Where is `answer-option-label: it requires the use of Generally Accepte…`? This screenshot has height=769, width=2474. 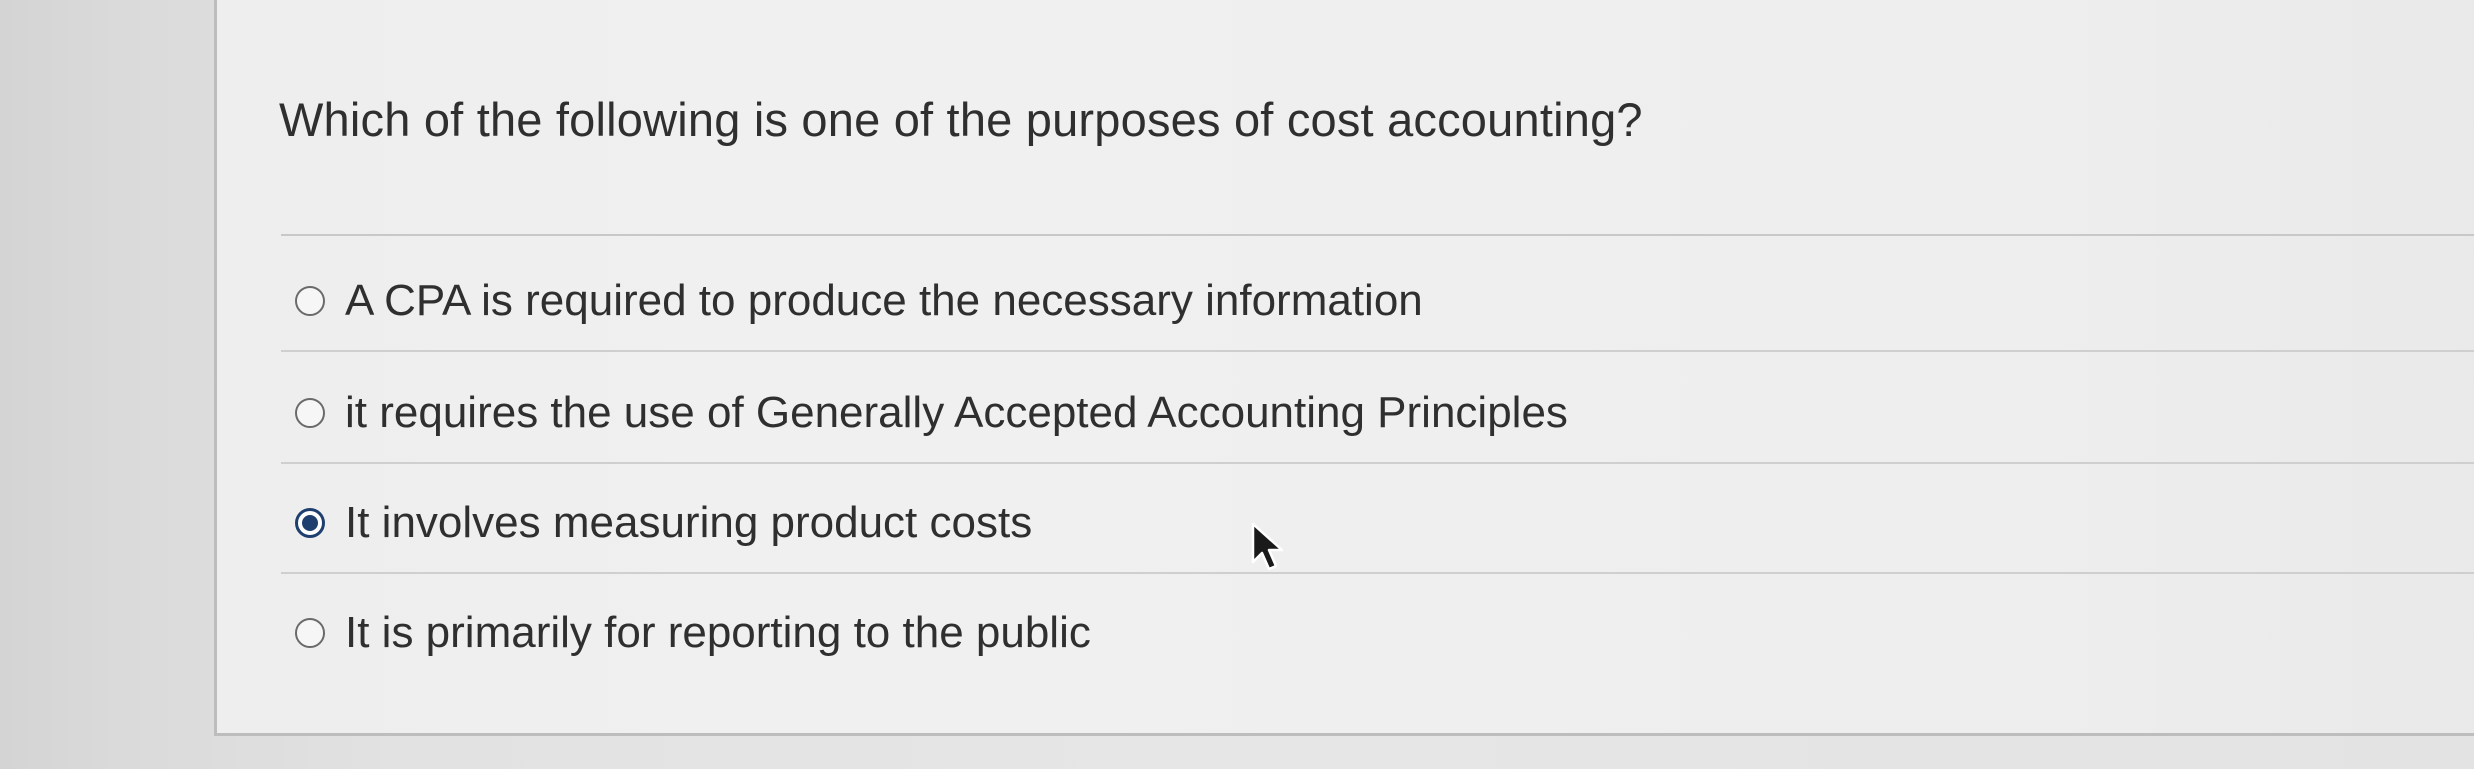
answer-option-label: it requires the use of Generally Accepte… is located at coordinates (956, 413).